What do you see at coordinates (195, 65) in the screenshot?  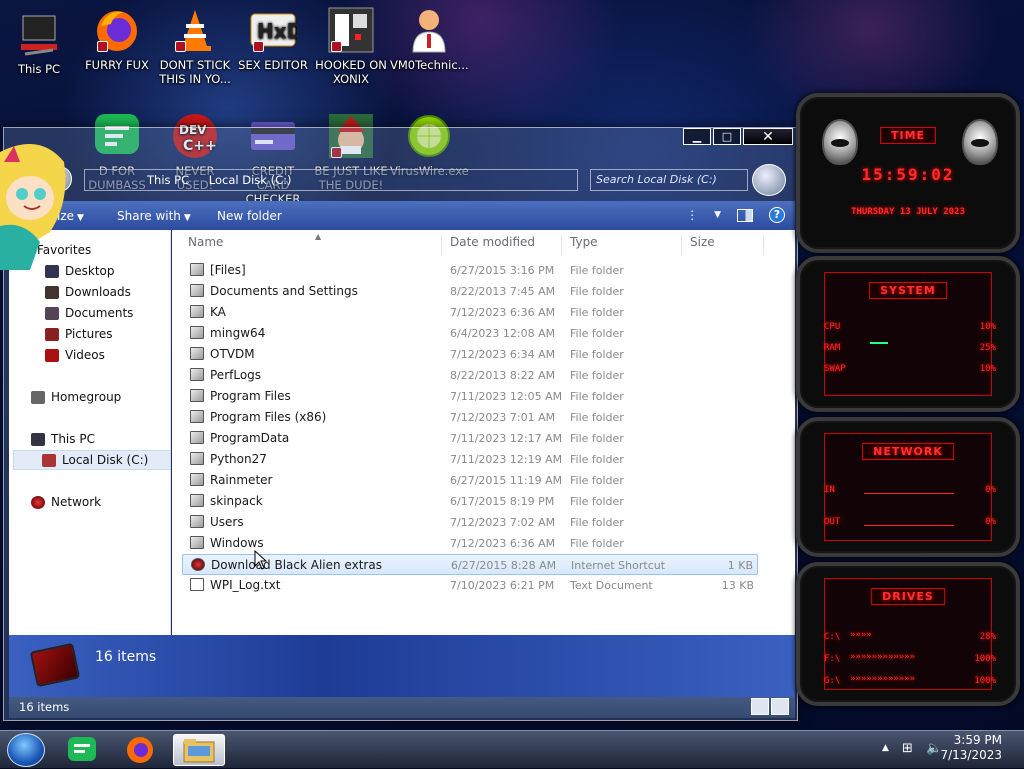 I see `desktop-icon-label: DONT STICK` at bounding box center [195, 65].